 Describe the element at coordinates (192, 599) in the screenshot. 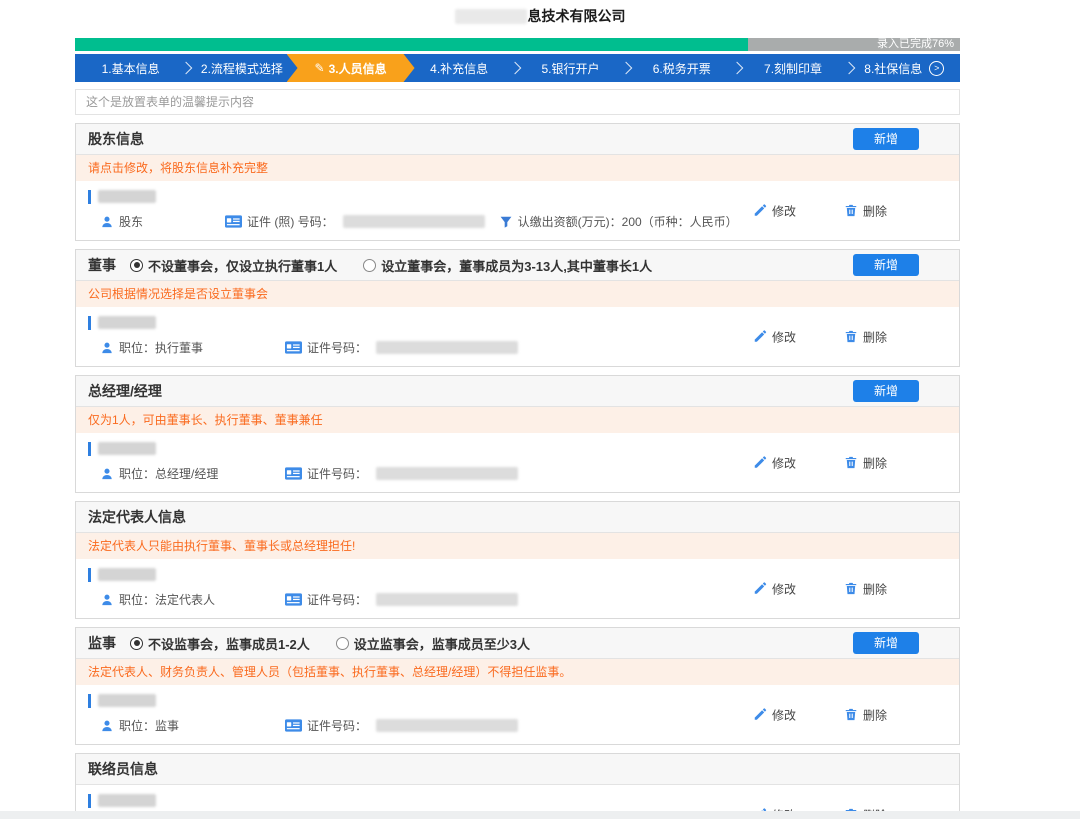

I see `position-field: 职位：法定代表人` at that location.